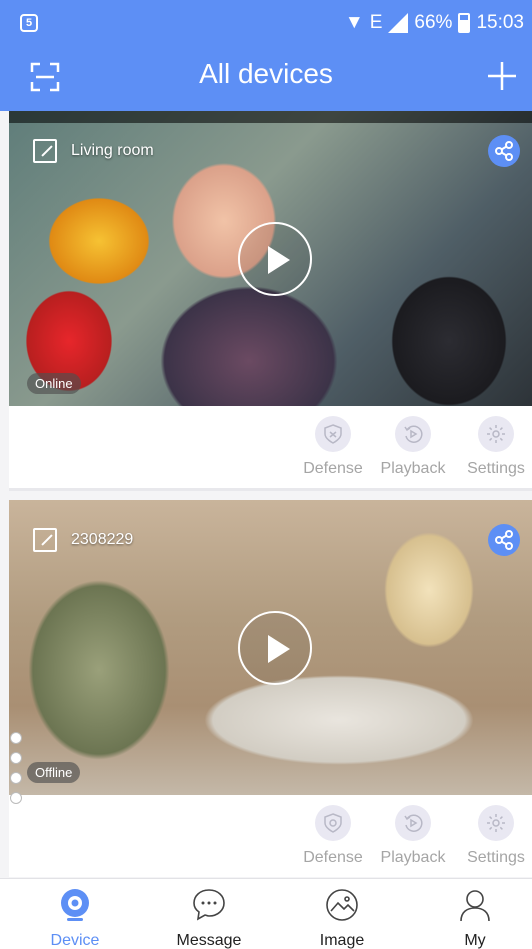 This screenshot has width=532, height=949. What do you see at coordinates (209, 940) in the screenshot?
I see `tab-label: Message` at bounding box center [209, 940].